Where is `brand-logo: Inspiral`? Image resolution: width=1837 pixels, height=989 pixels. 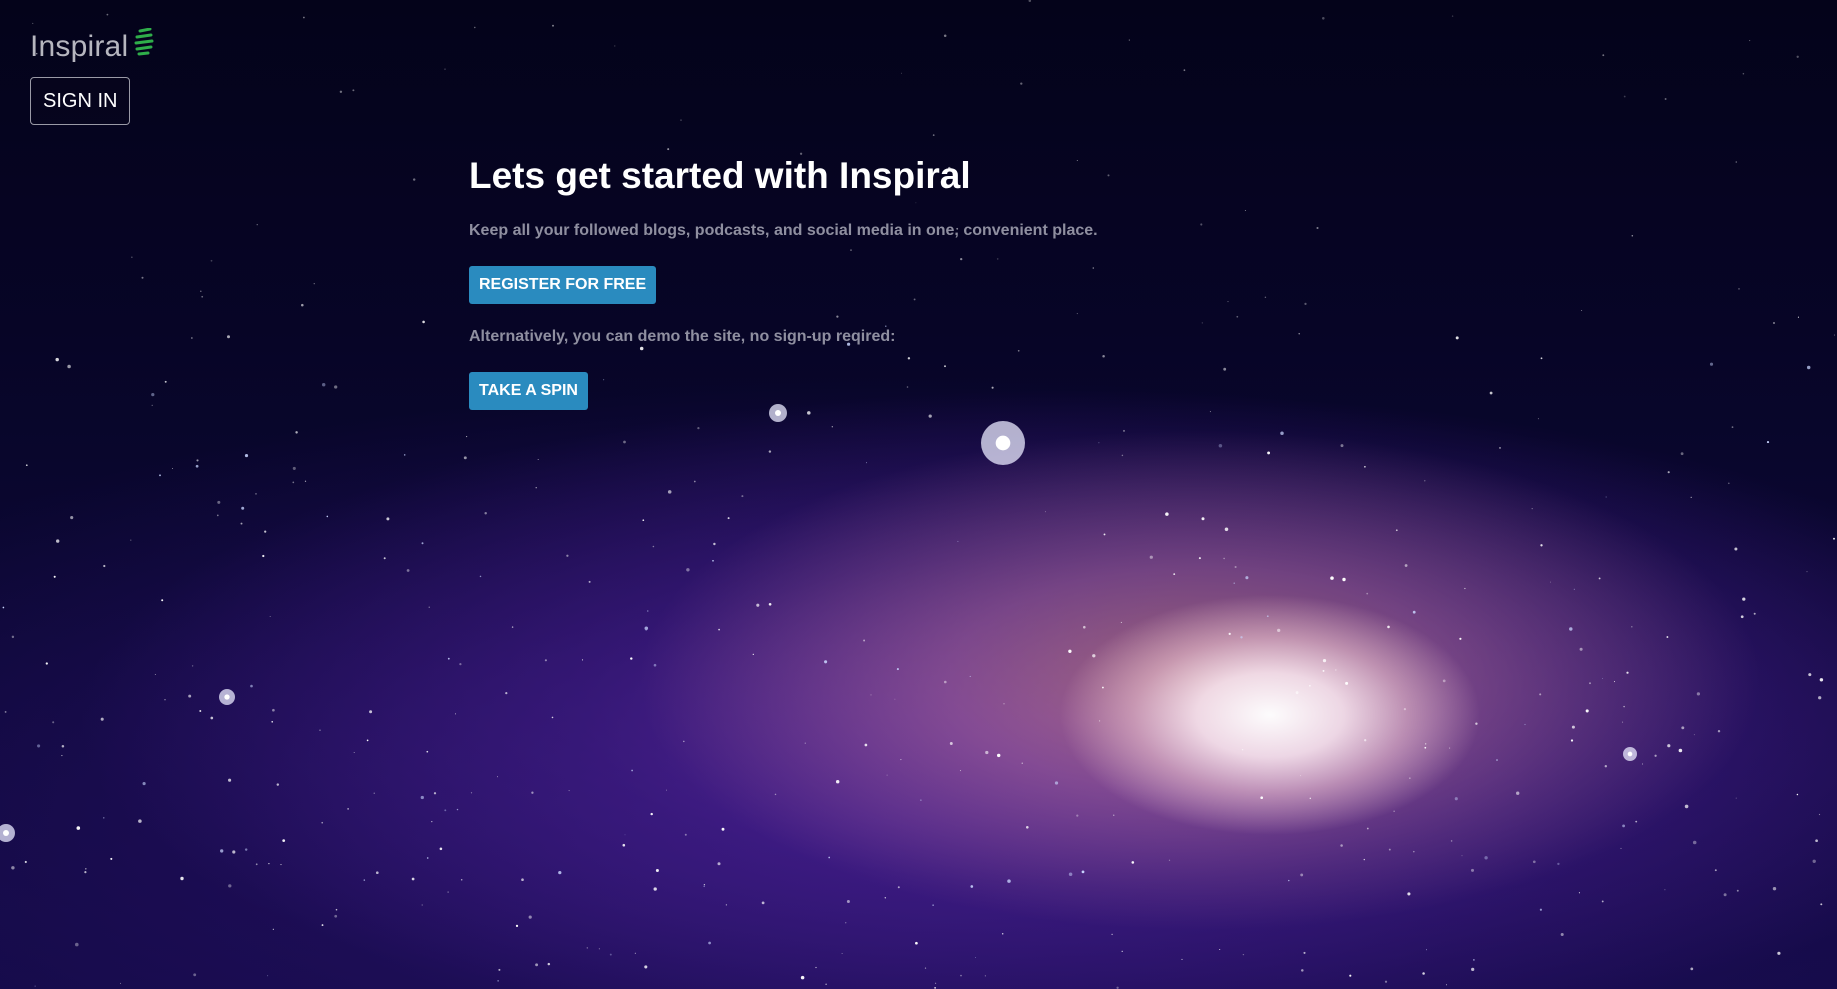
brand-logo: Inspiral is located at coordinates (92, 46).